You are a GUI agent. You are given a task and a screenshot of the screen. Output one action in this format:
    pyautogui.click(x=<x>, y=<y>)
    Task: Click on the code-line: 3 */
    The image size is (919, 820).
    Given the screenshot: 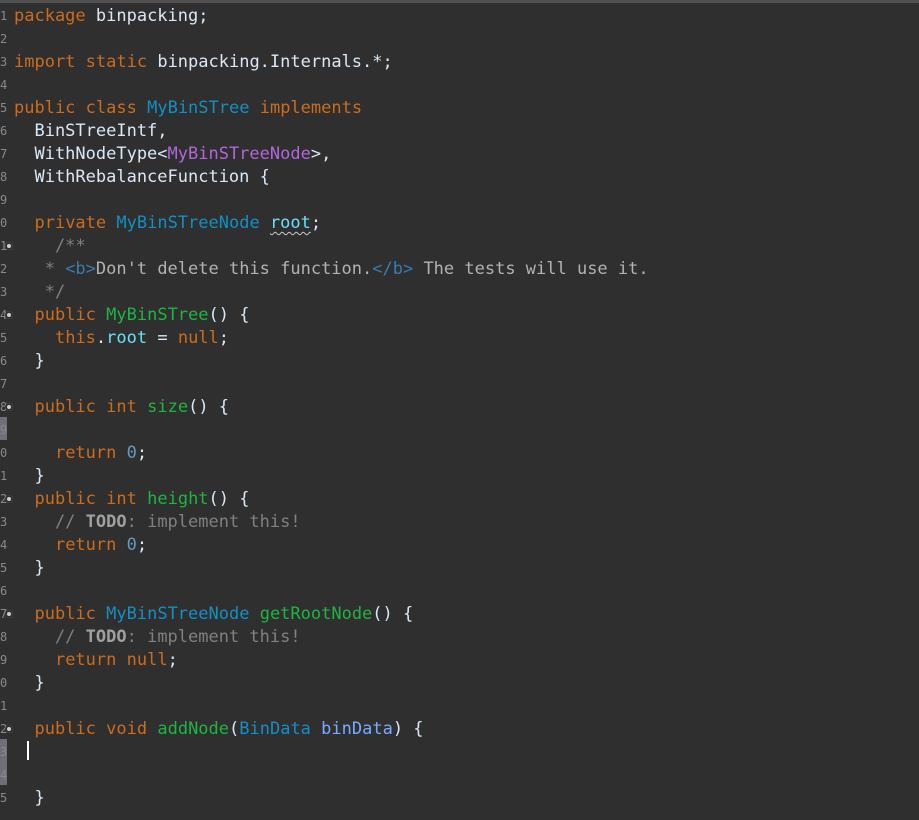 What is the action you would take?
    pyautogui.click(x=459, y=292)
    